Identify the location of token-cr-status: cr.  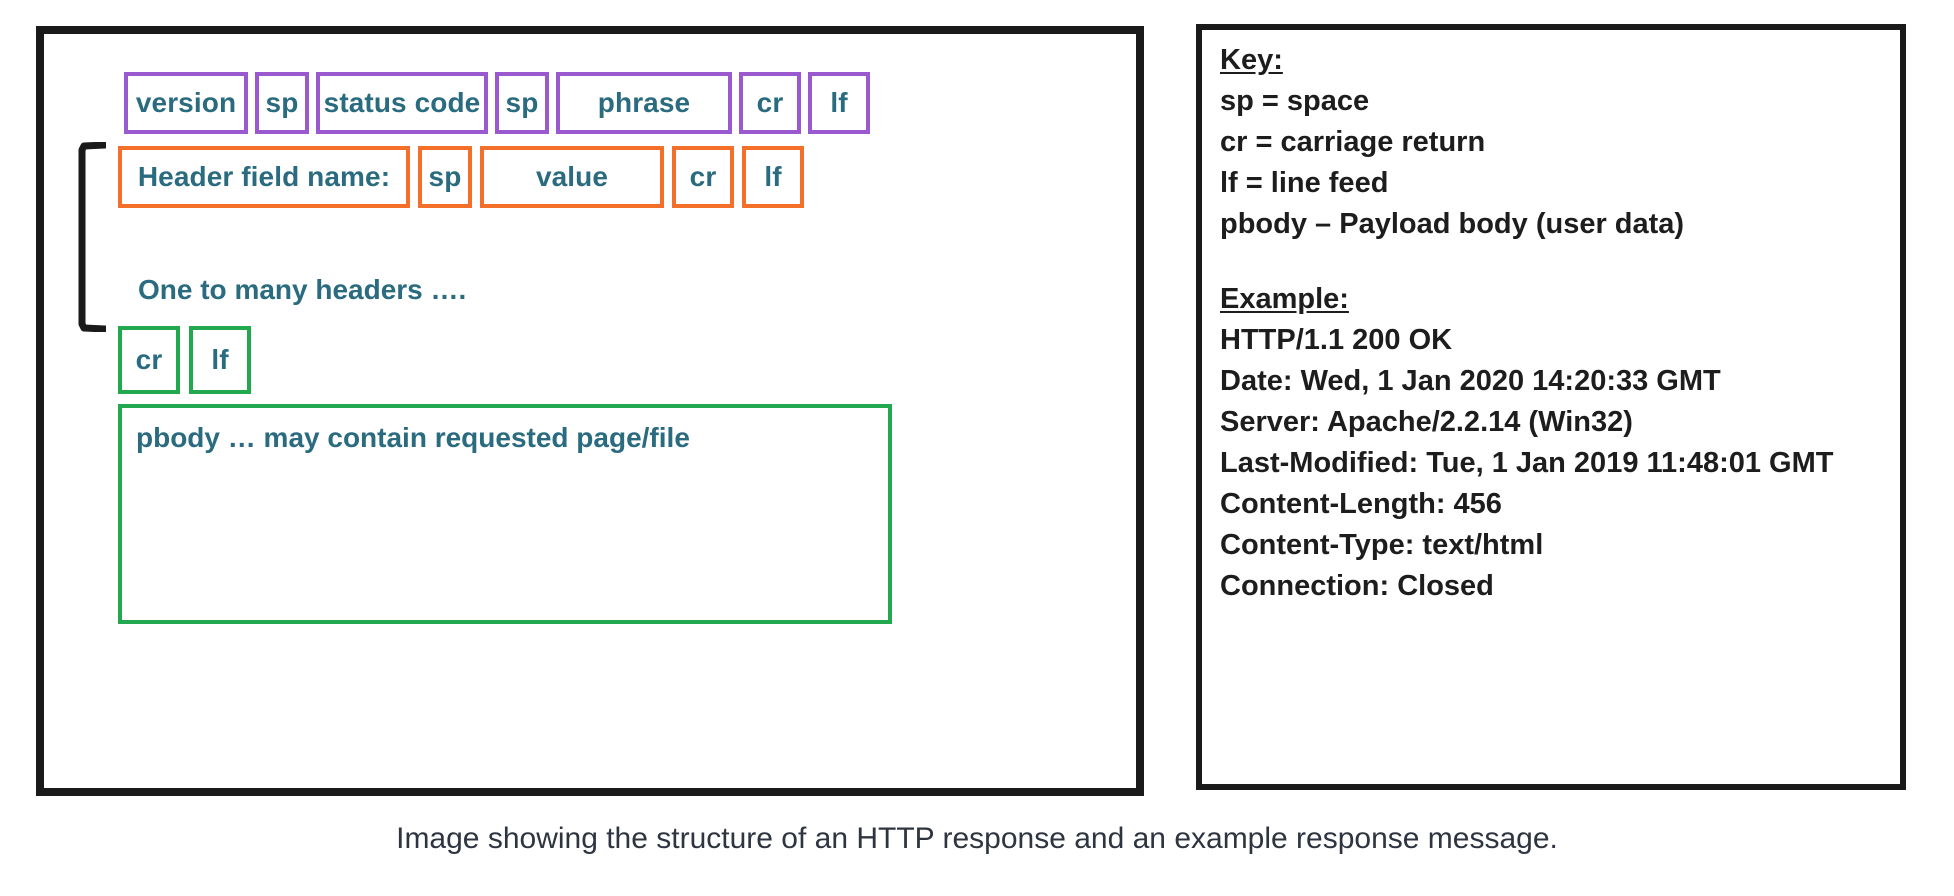
(770, 103).